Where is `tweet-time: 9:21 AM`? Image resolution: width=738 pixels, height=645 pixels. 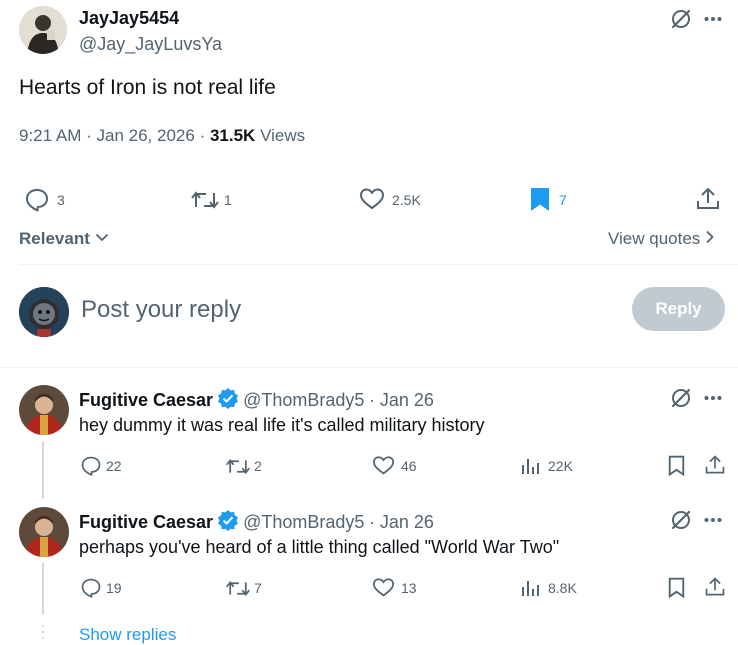 tweet-time: 9:21 AM is located at coordinates (50, 135).